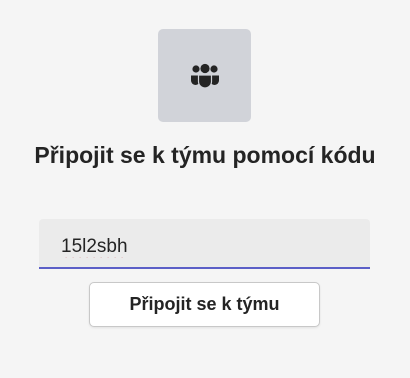 This screenshot has width=410, height=378. Describe the element at coordinates (205, 155) in the screenshot. I see `page-title: Připojit se k týmu pomocí kódu` at that location.